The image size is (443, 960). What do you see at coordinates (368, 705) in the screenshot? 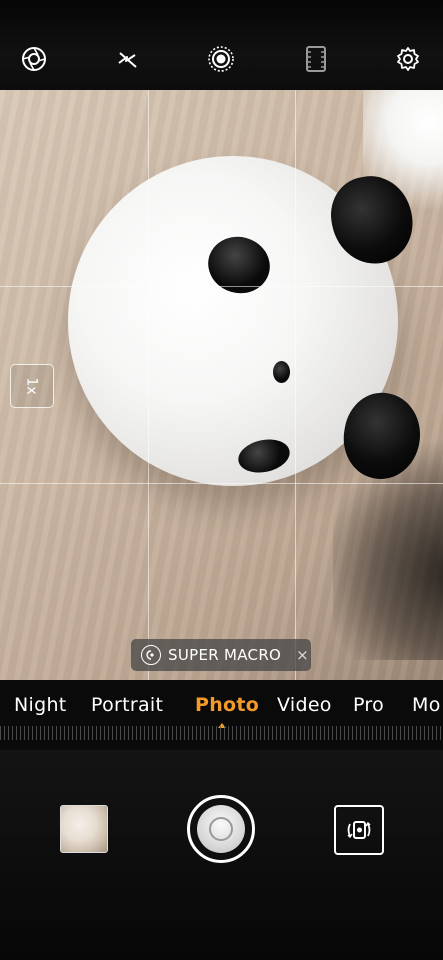
I see `mode-pro: Pro` at bounding box center [368, 705].